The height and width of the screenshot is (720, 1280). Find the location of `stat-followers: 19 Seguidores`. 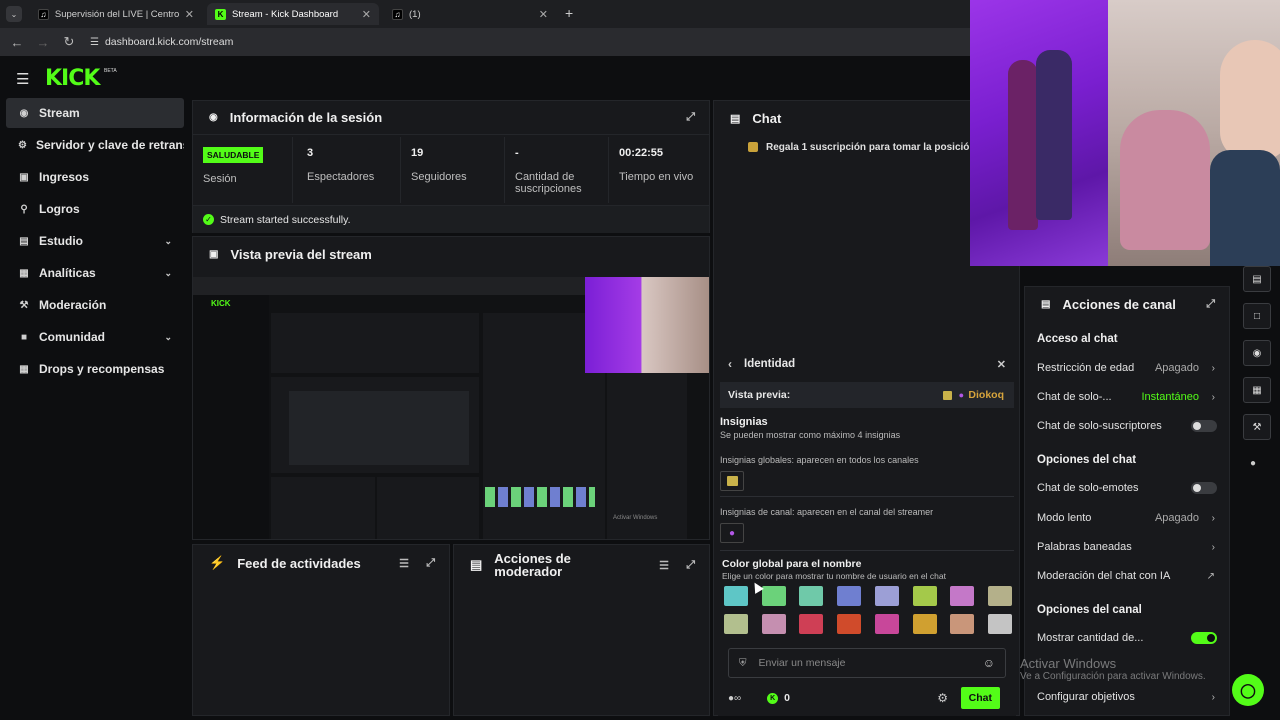

stat-followers: 19 Seguidores is located at coordinates (453, 170).